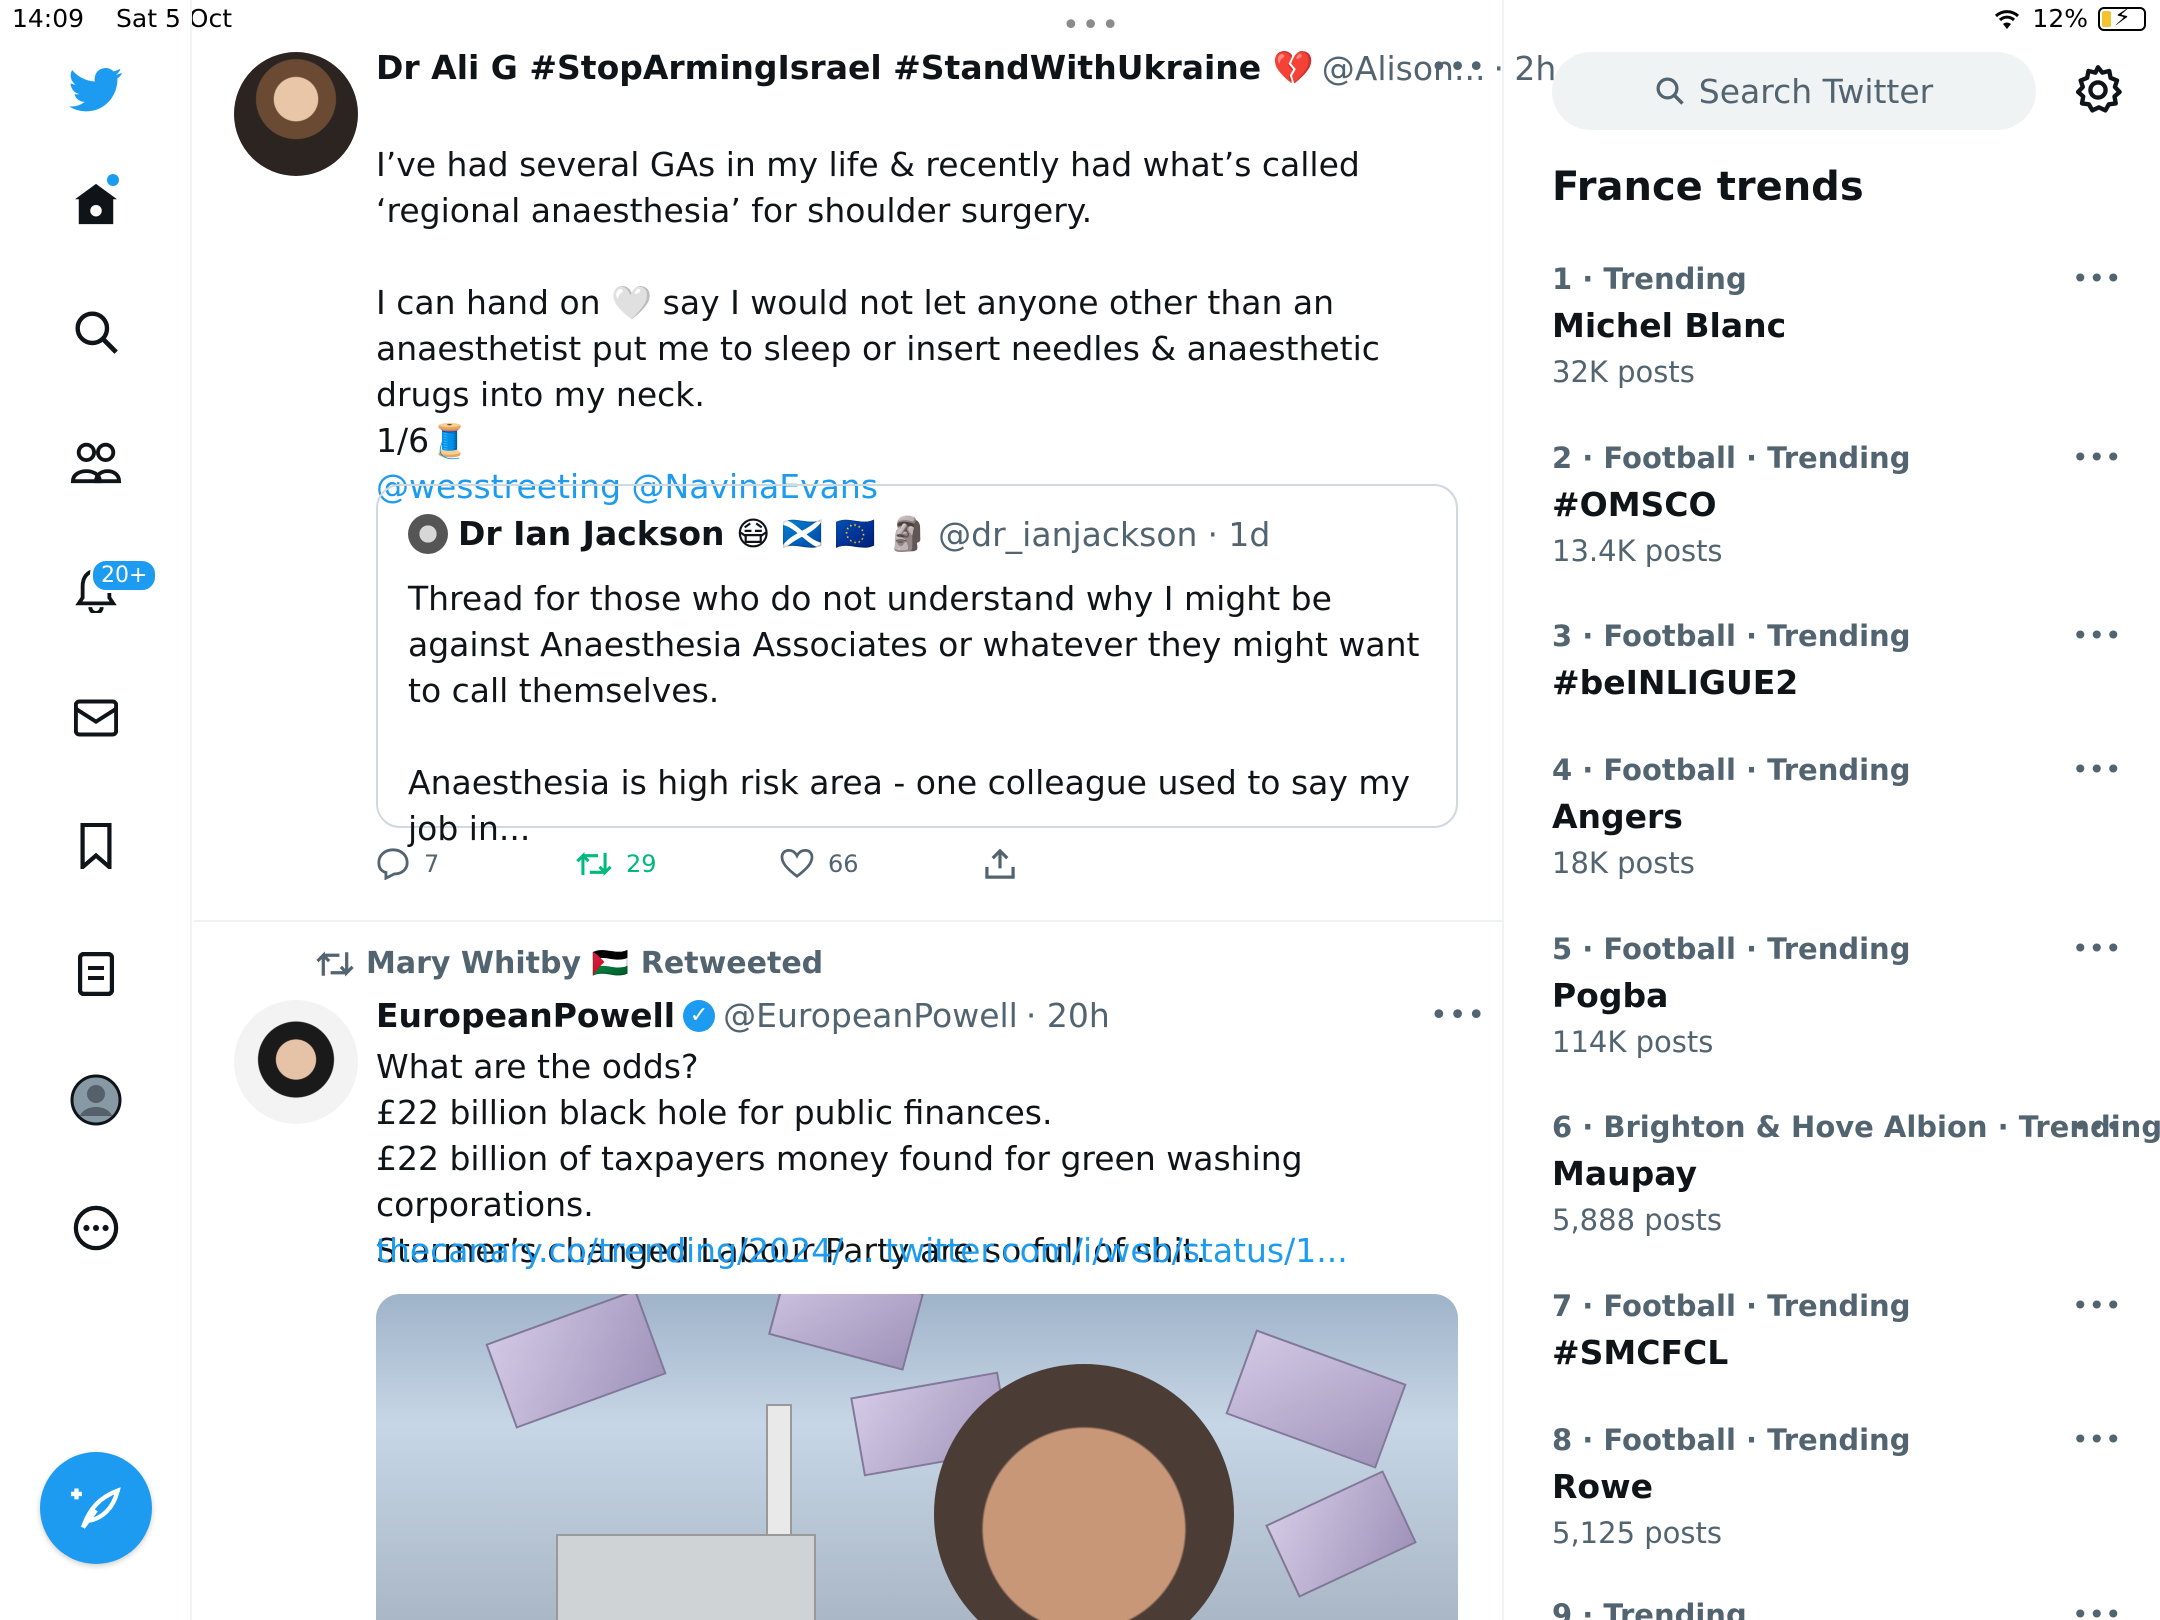 The image size is (2160, 1620). I want to click on search-input: Search Twitter, so click(1794, 91).